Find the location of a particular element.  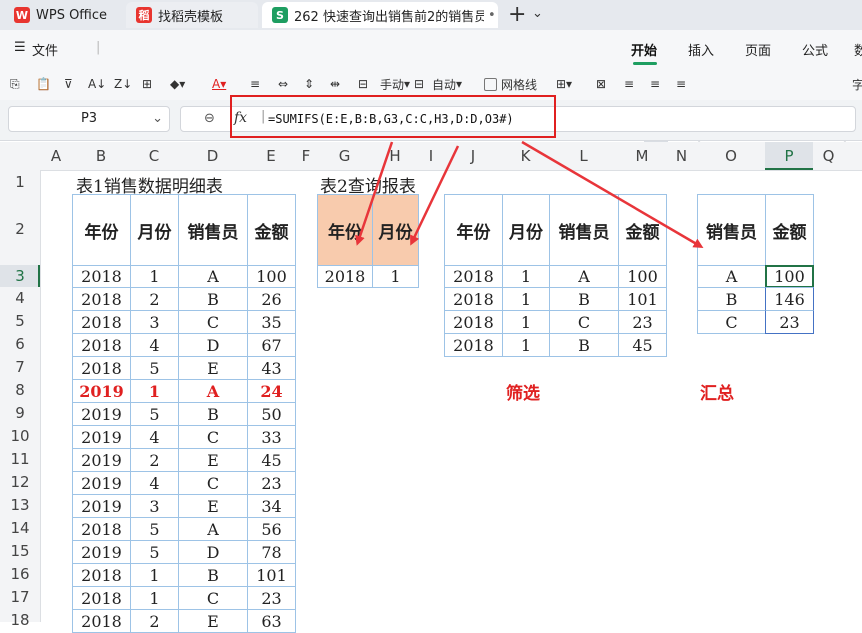

table1-cell: 56 is located at coordinates (271, 529).